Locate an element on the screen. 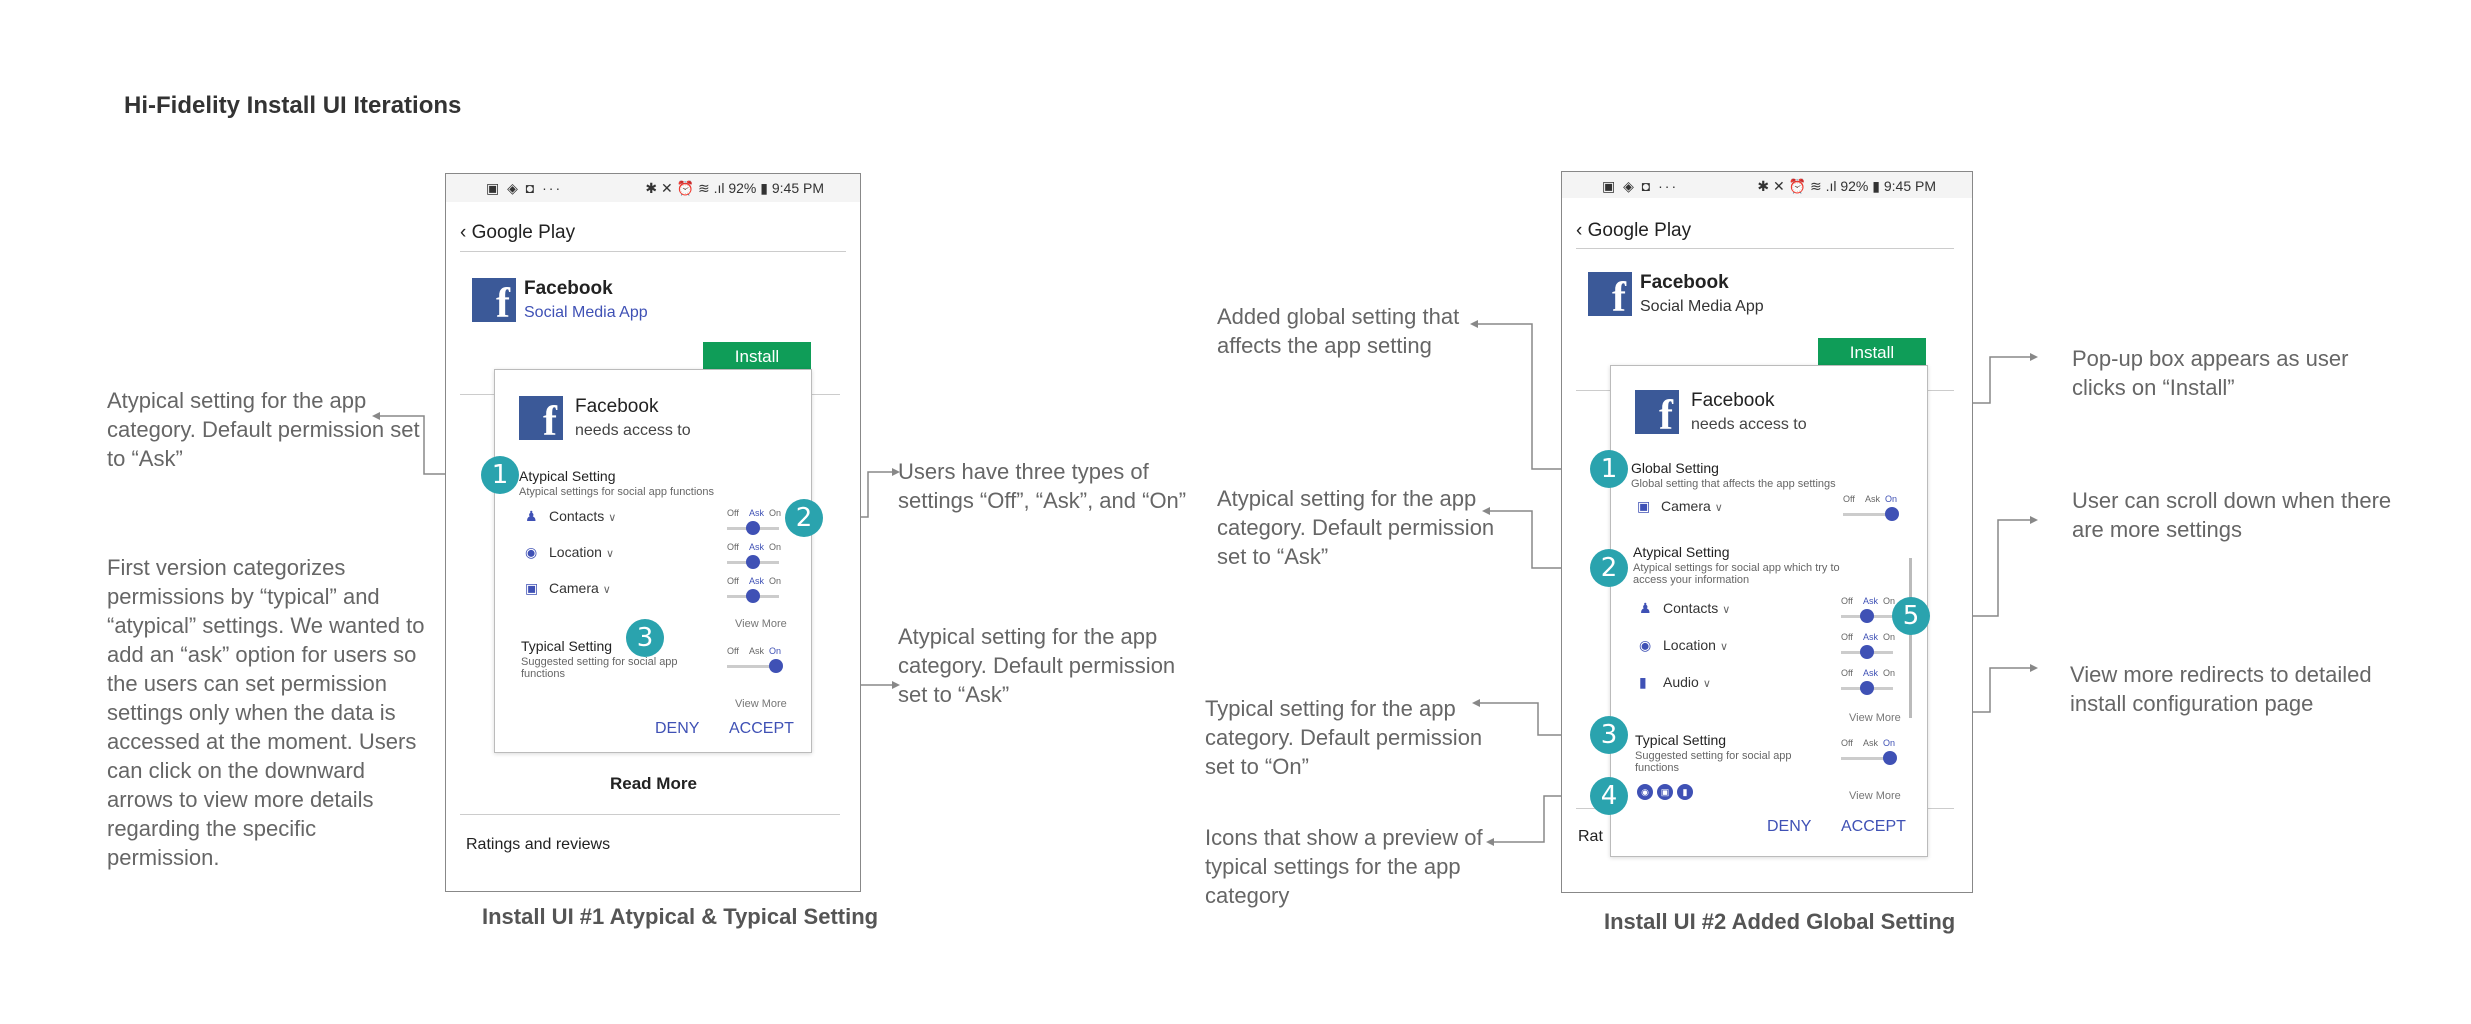 Image resolution: width=2471 pixels, height=1024 pixels. ratings-label: Ratings and reviews is located at coordinates (538, 845).